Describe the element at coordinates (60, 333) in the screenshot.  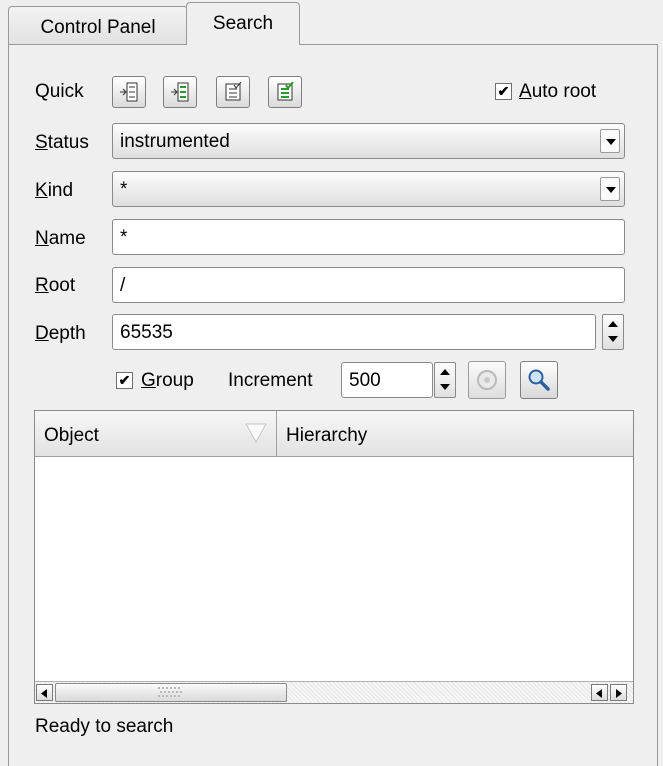
I see `depth-label: Depth` at that location.